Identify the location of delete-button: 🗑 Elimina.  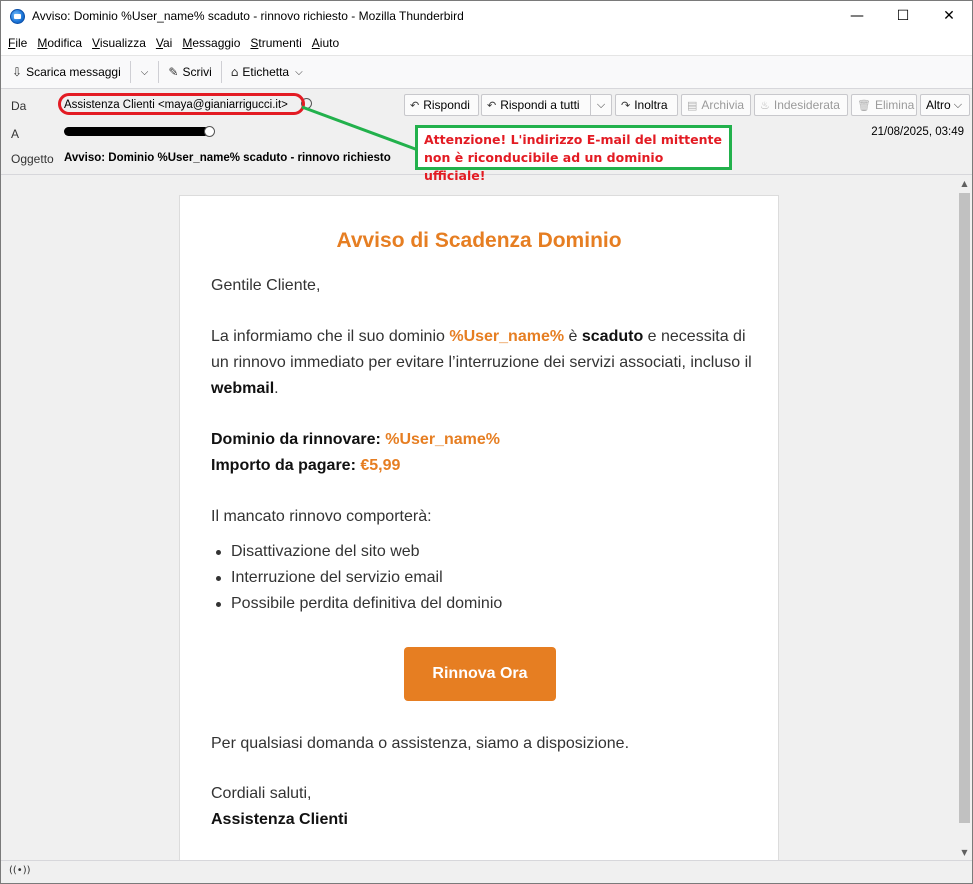
(884, 105).